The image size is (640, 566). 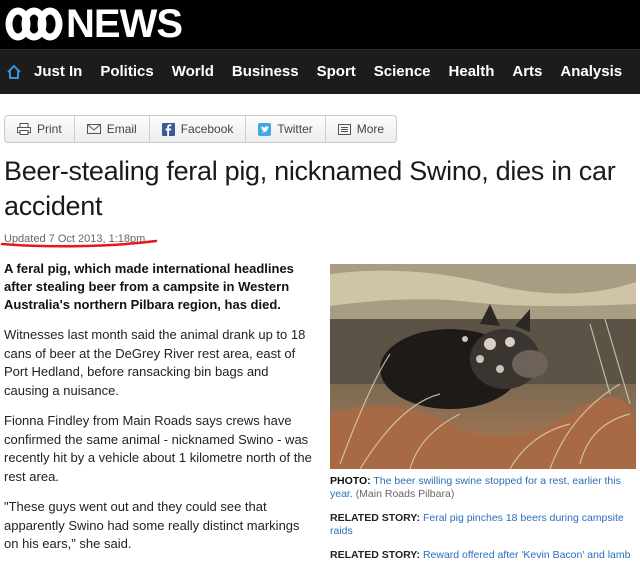 What do you see at coordinates (126, 72) in the screenshot?
I see `nav-item-politics: Politics` at bounding box center [126, 72].